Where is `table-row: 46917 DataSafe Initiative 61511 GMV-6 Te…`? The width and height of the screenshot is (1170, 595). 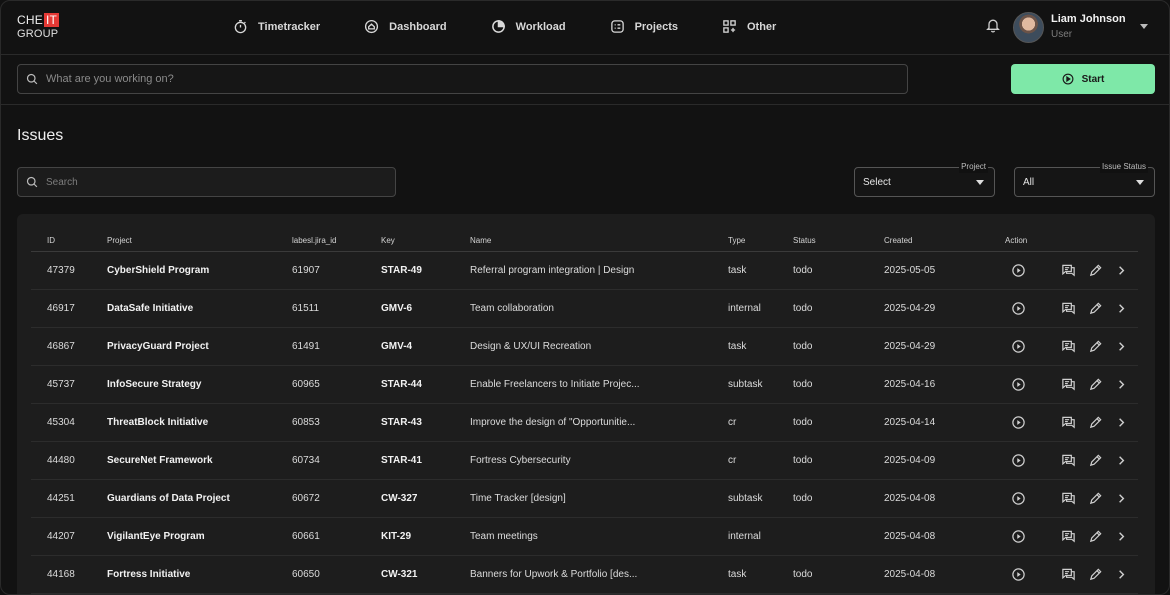 table-row: 46917 DataSafe Initiative 61511 GMV-6 Te… is located at coordinates (584, 309).